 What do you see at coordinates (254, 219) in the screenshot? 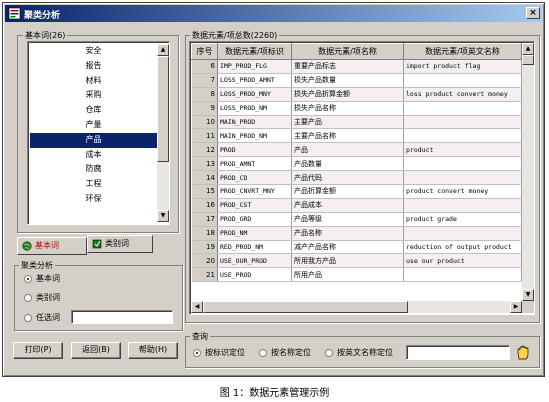
I see `row-id-cell: PROD_GRD` at bounding box center [254, 219].